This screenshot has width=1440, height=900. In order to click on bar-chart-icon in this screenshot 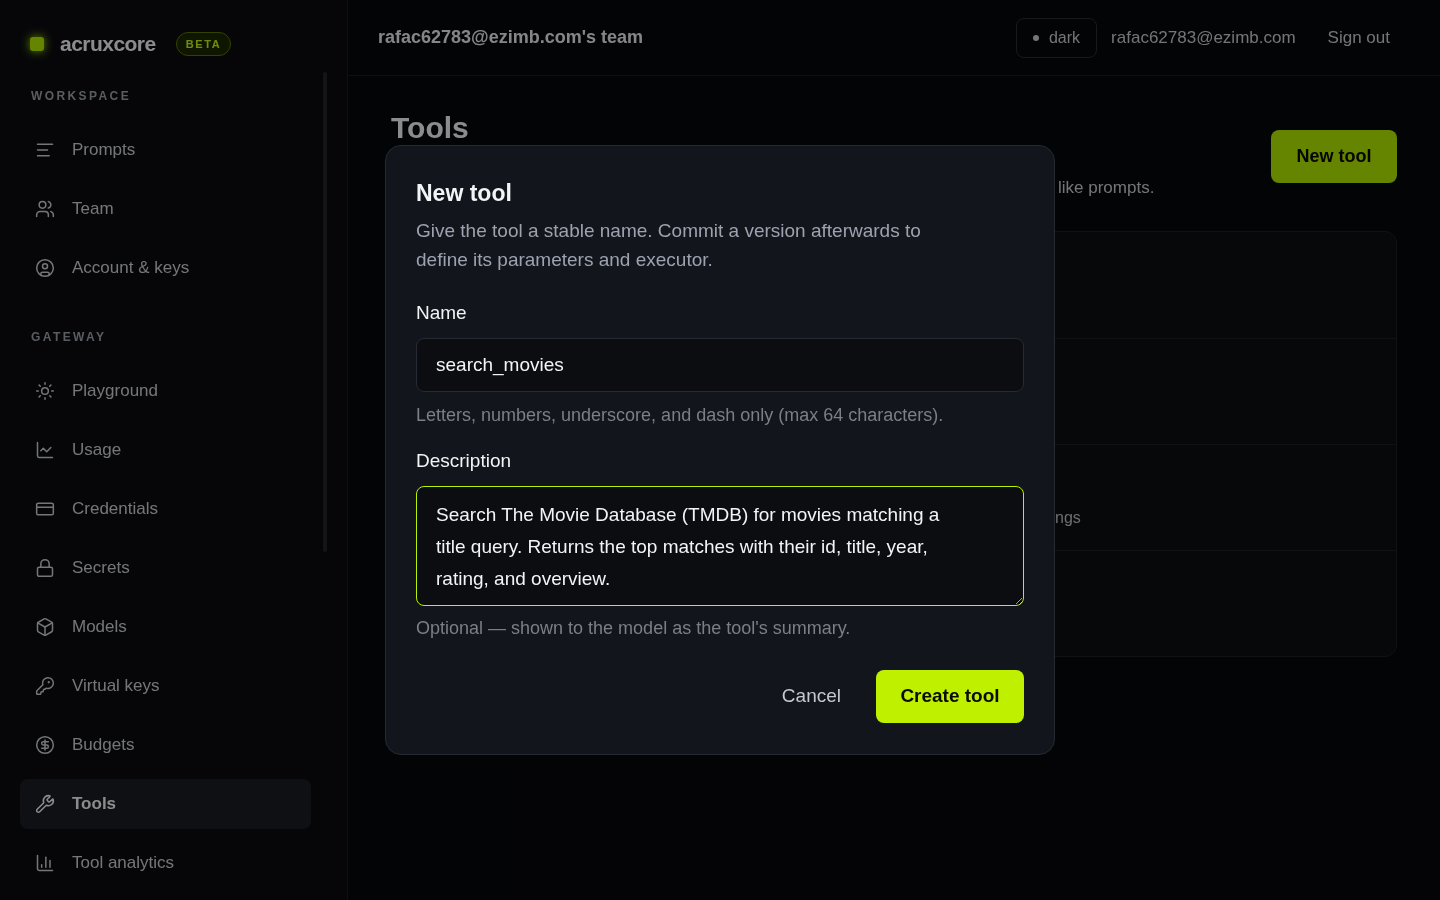, I will do `click(45, 863)`.